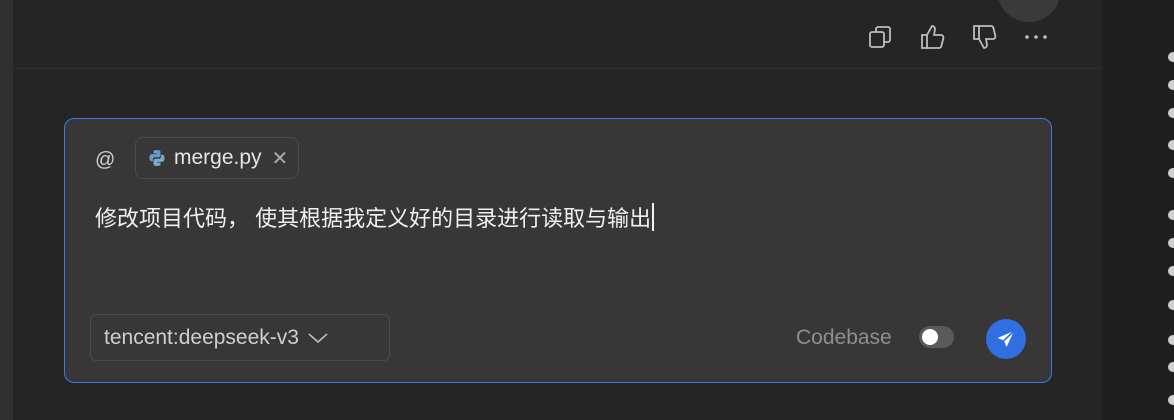  Describe the element at coordinates (1170, 210) in the screenshot. I see `scrollbar-markers` at that location.